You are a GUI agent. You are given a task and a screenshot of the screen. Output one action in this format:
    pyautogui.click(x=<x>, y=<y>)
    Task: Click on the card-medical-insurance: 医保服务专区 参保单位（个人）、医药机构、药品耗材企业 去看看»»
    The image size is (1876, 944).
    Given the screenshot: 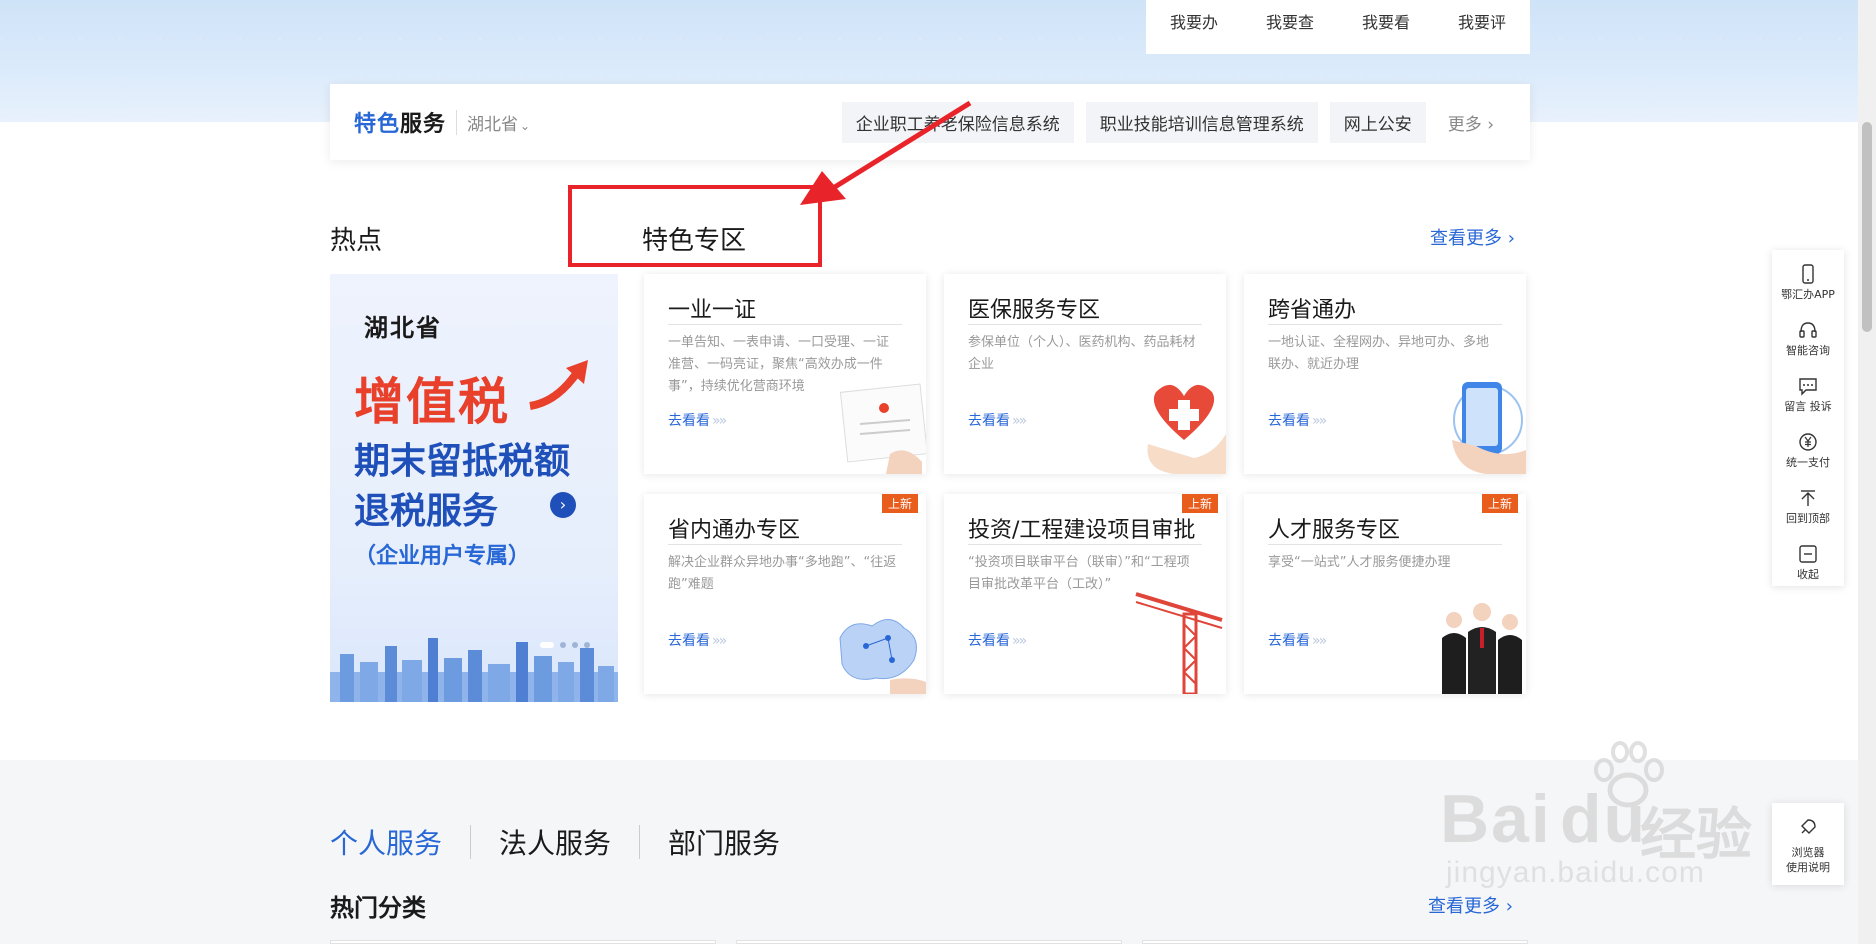 What is the action you would take?
    pyautogui.click(x=1085, y=374)
    